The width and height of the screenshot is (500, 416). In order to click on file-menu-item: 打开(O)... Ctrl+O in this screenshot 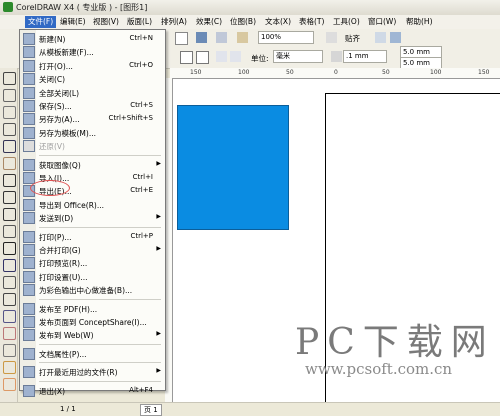, I will do `click(92, 65)`.